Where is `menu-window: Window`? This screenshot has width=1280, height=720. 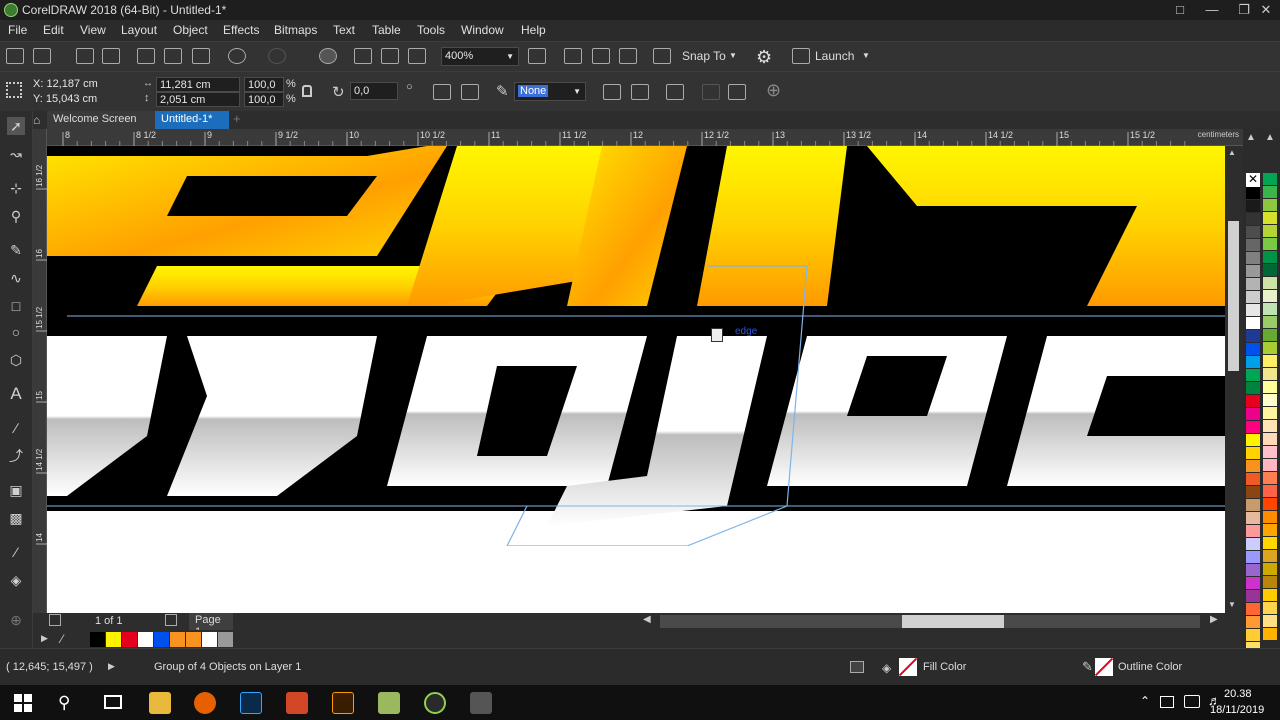
menu-window: Window is located at coordinates (482, 30).